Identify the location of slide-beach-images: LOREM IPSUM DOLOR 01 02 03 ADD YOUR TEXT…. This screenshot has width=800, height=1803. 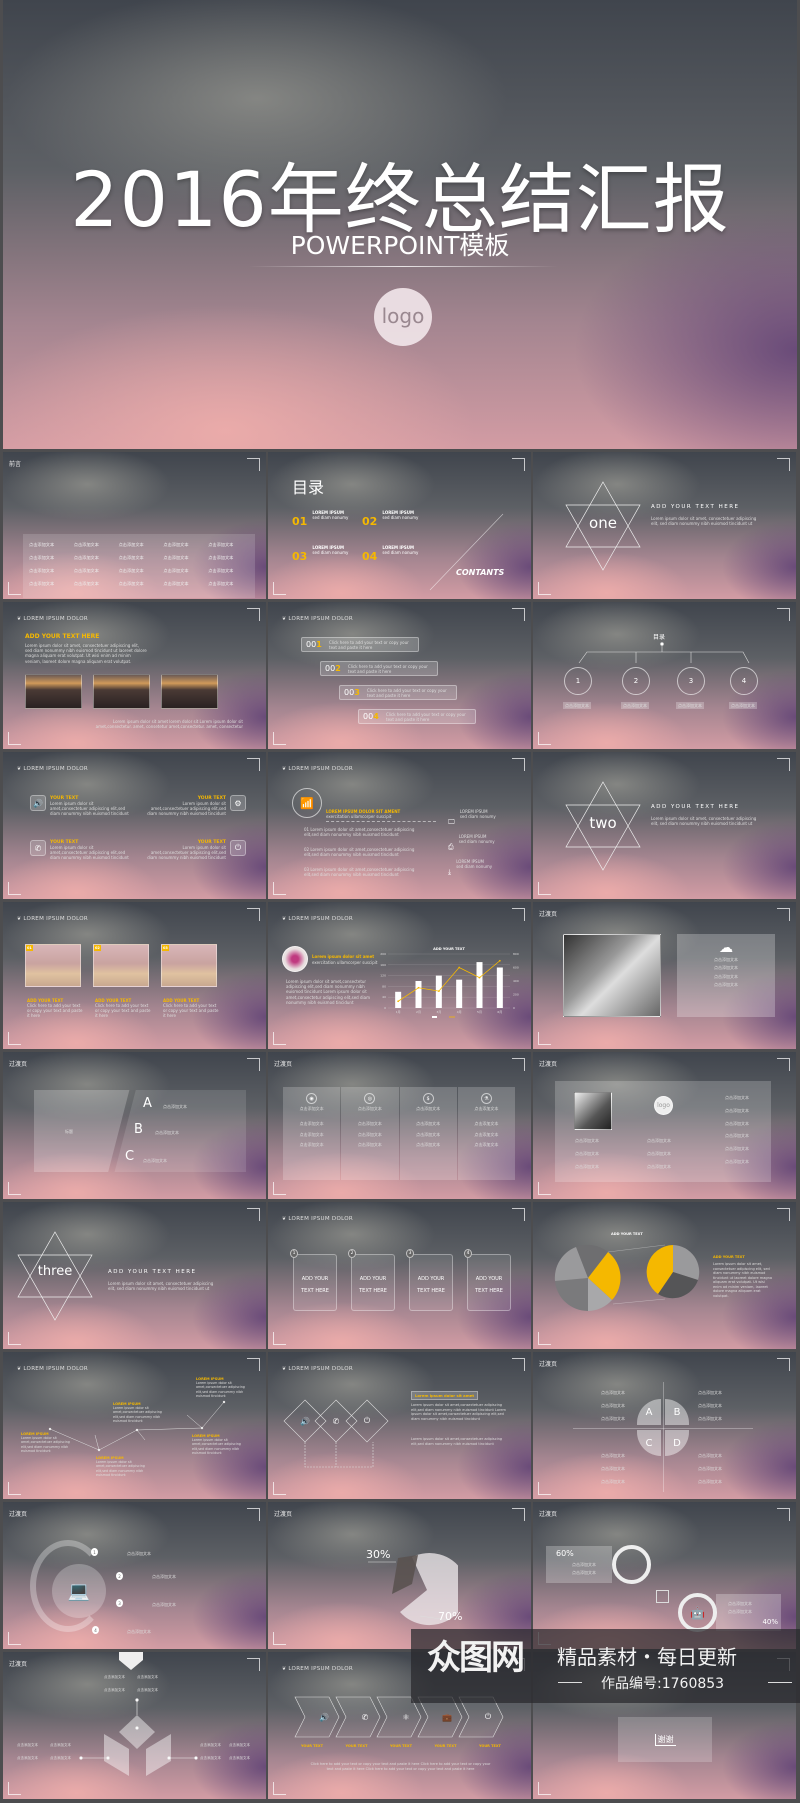
(134, 975).